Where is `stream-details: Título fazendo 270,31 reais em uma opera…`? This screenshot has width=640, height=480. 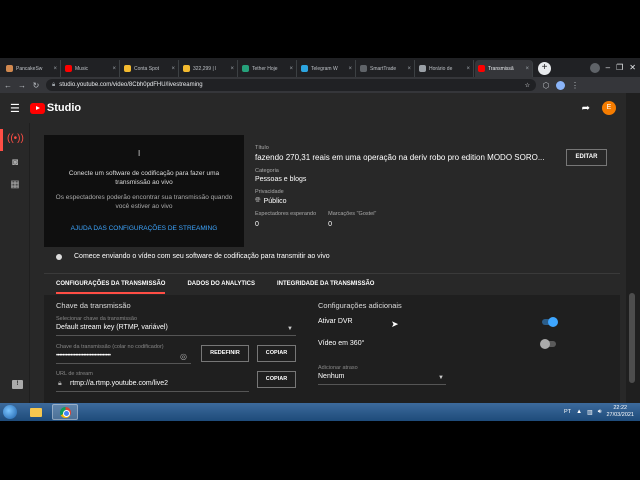 stream-details: Título fazendo 270,31 reais em uma opera… is located at coordinates (405, 189).